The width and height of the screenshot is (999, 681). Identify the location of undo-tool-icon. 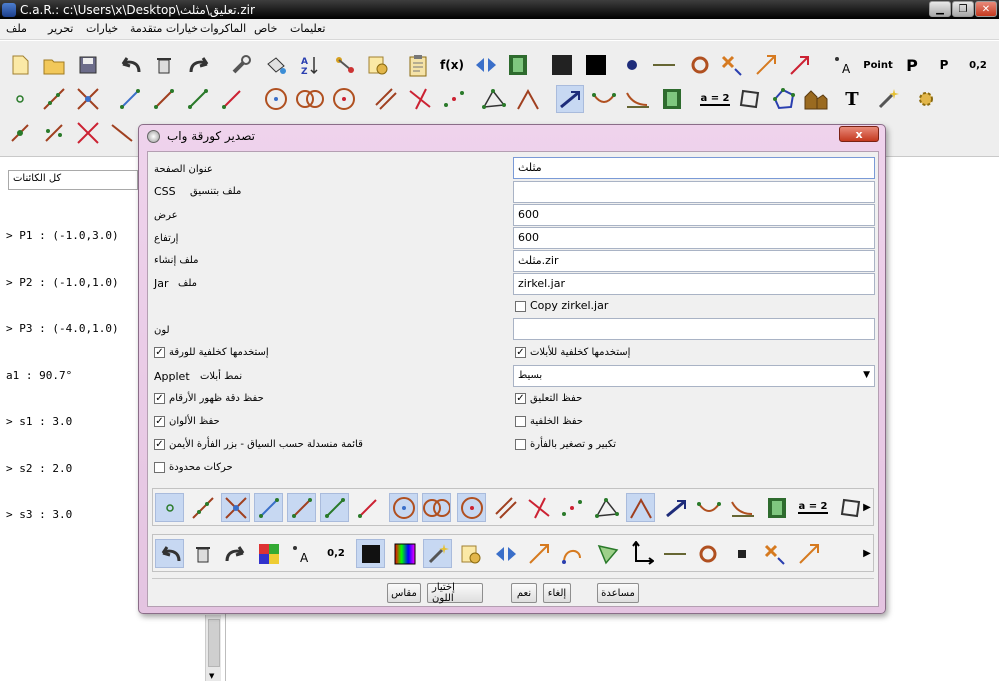
(169, 553).